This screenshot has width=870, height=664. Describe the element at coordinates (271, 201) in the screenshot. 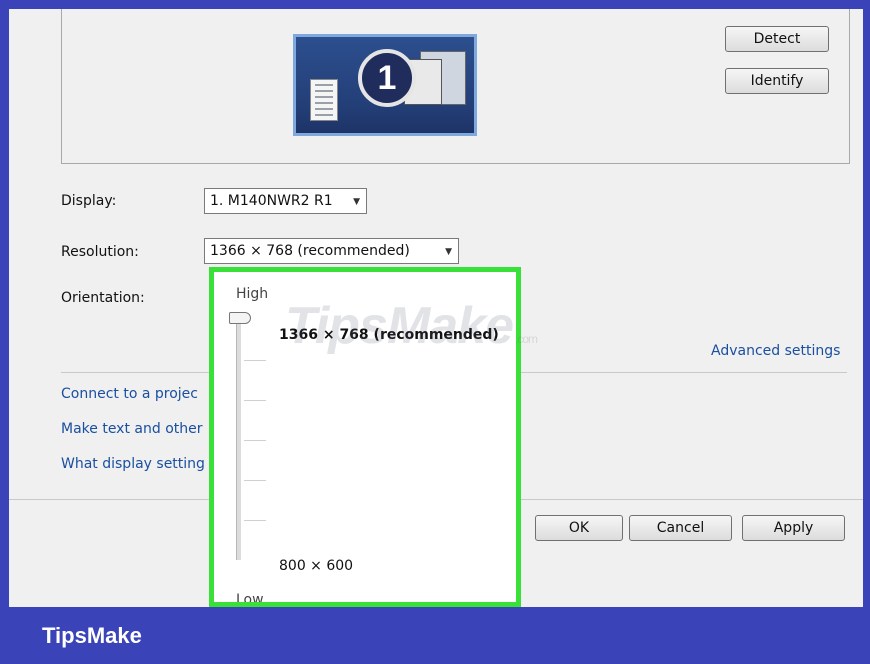

I see `display-dropdown-value: 1. M140NWR2 R1` at that location.